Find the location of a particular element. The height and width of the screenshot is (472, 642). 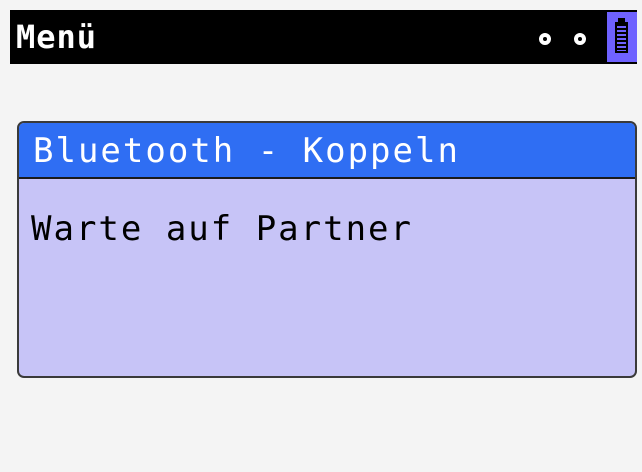

menu-title: Menü is located at coordinates (57, 37).